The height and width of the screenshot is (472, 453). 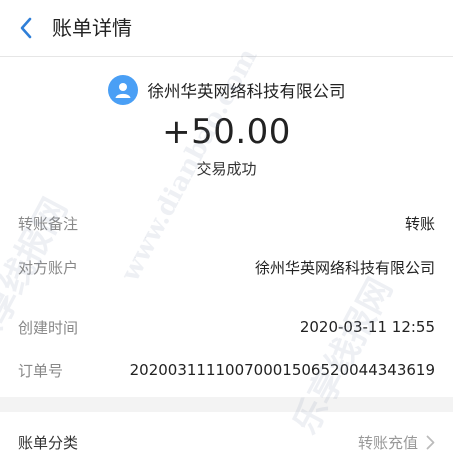 I want to click on category-label: 账单分类, so click(x=48, y=442).